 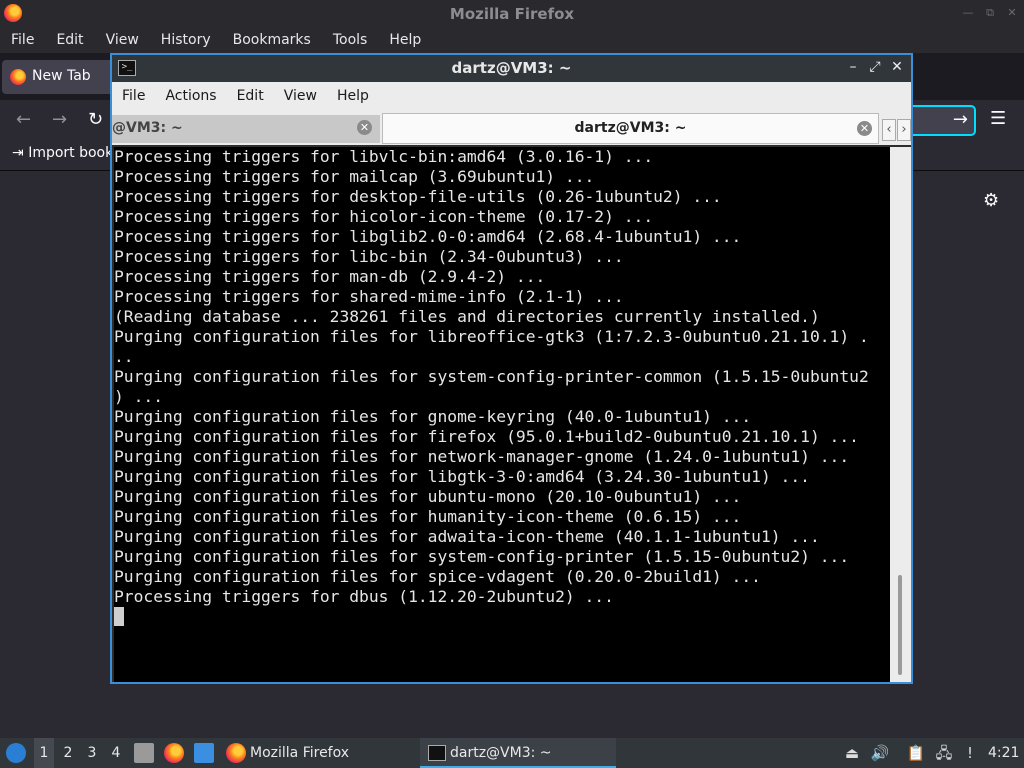 What do you see at coordinates (880, 753) in the screenshot?
I see `volume-icon: 🔊` at bounding box center [880, 753].